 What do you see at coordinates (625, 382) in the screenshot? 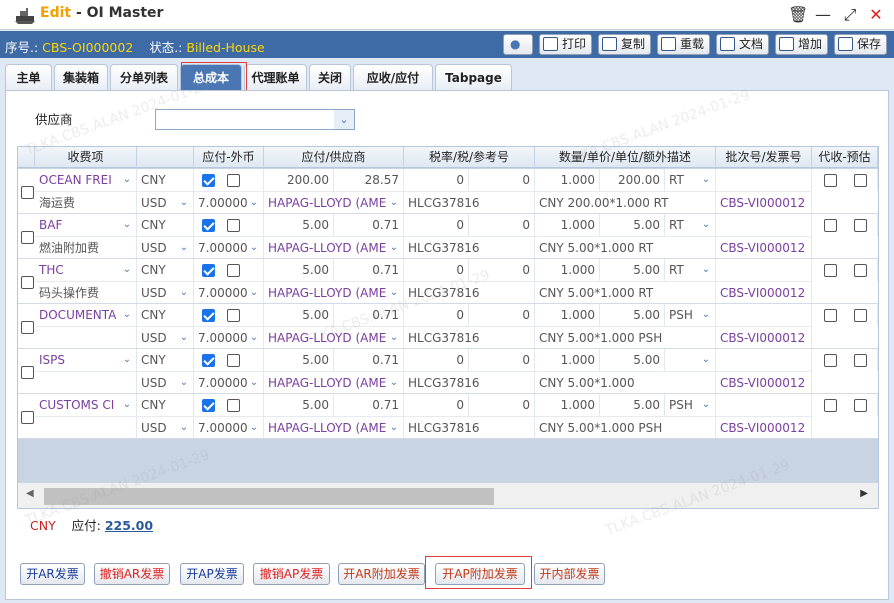
I see `extra-description: CNY 5.00*1.000` at bounding box center [625, 382].